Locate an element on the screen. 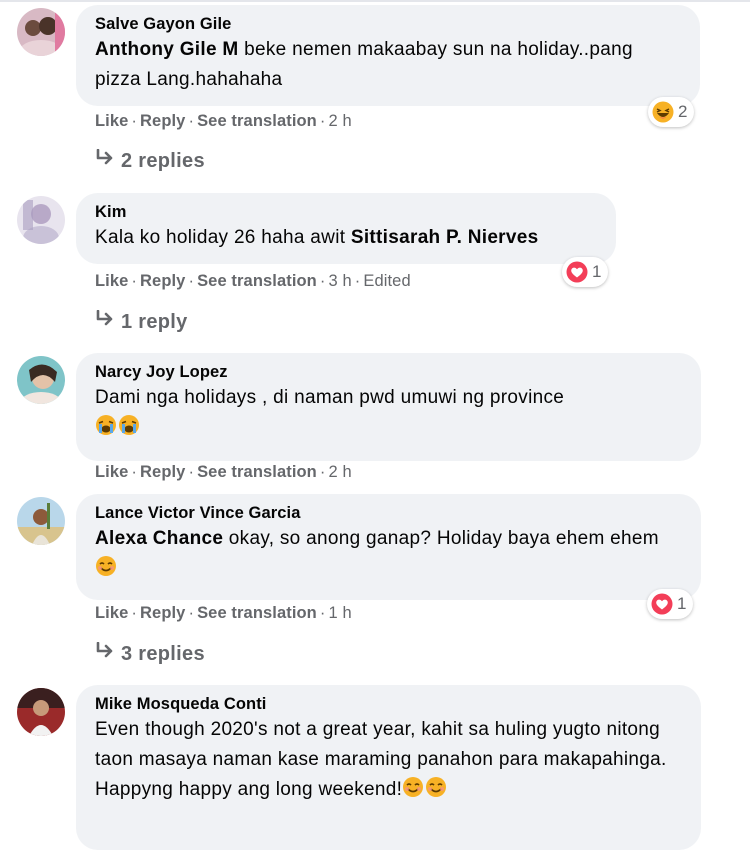 The height and width of the screenshot is (850, 750). comment-author: Narcy Joy Lopez is located at coordinates (389, 372).